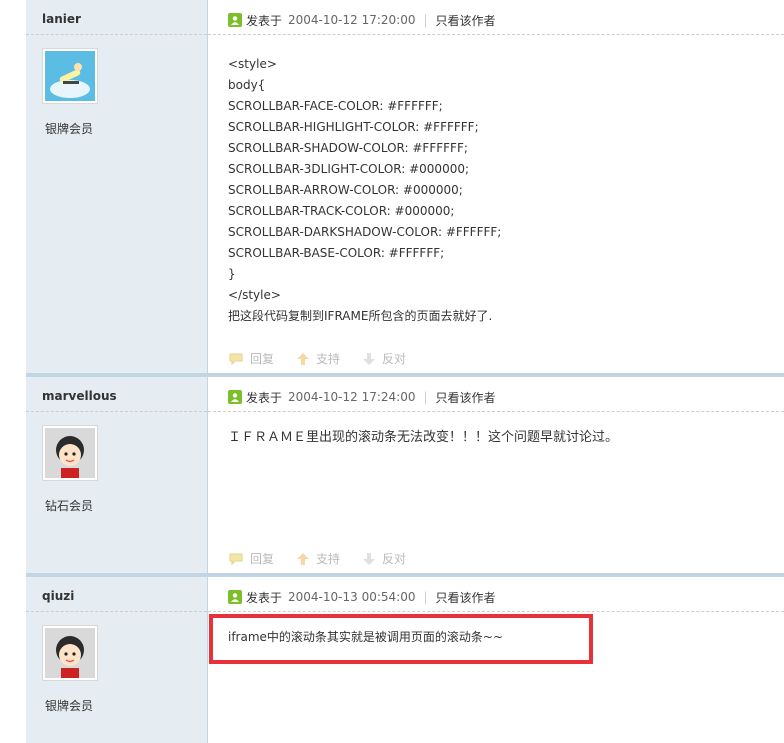  What do you see at coordinates (79, 396) in the screenshot?
I see `author-name-link: marvellous` at bounding box center [79, 396].